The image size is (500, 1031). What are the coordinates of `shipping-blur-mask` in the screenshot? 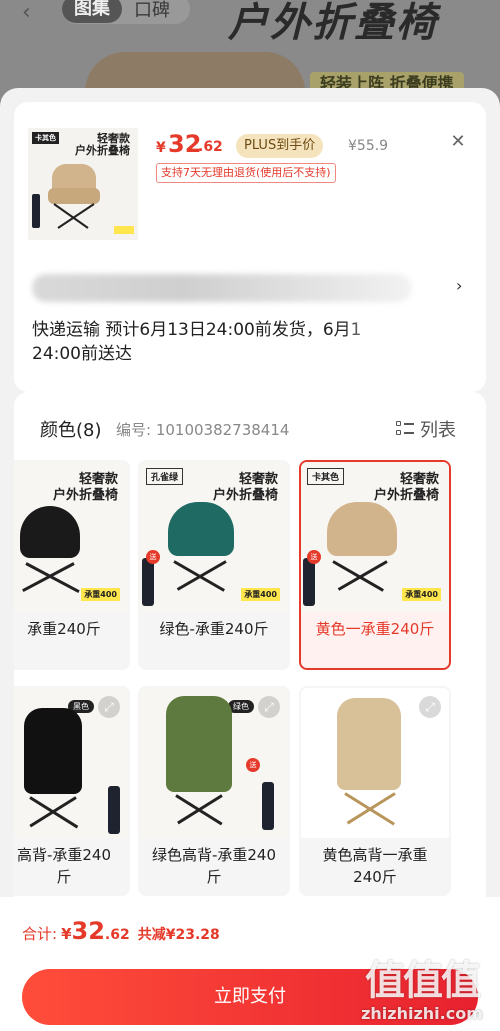 It's located at (384, 329).